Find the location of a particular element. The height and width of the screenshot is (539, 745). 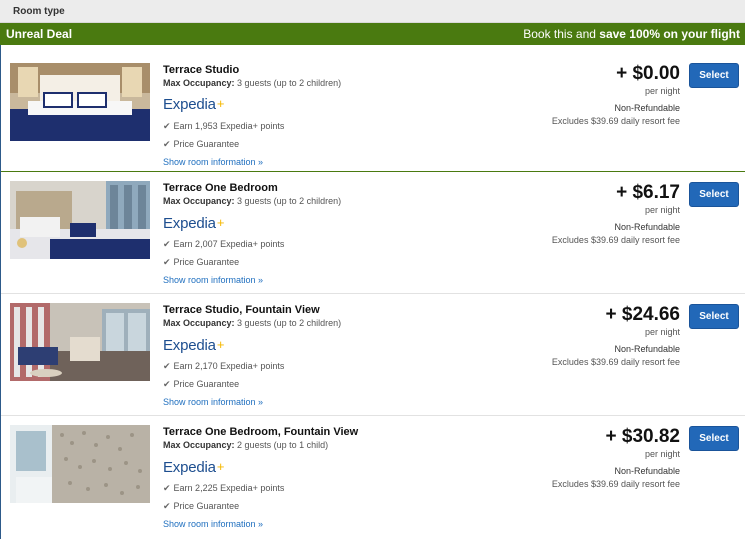

deal-title: Unreal Deal is located at coordinates (39, 34).